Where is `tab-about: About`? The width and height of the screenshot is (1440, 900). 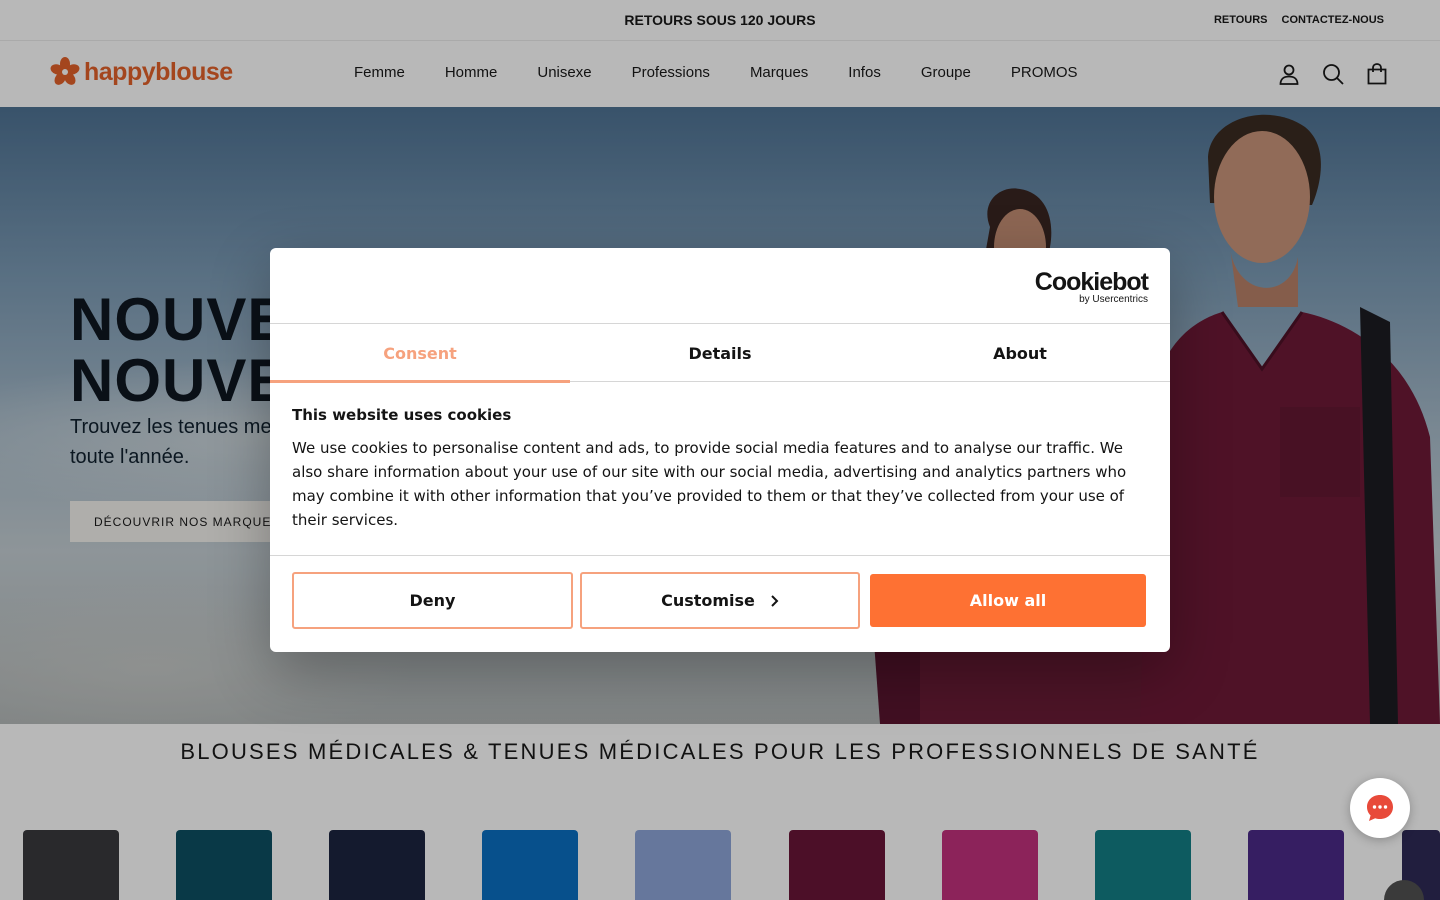 tab-about: About is located at coordinates (1020, 353).